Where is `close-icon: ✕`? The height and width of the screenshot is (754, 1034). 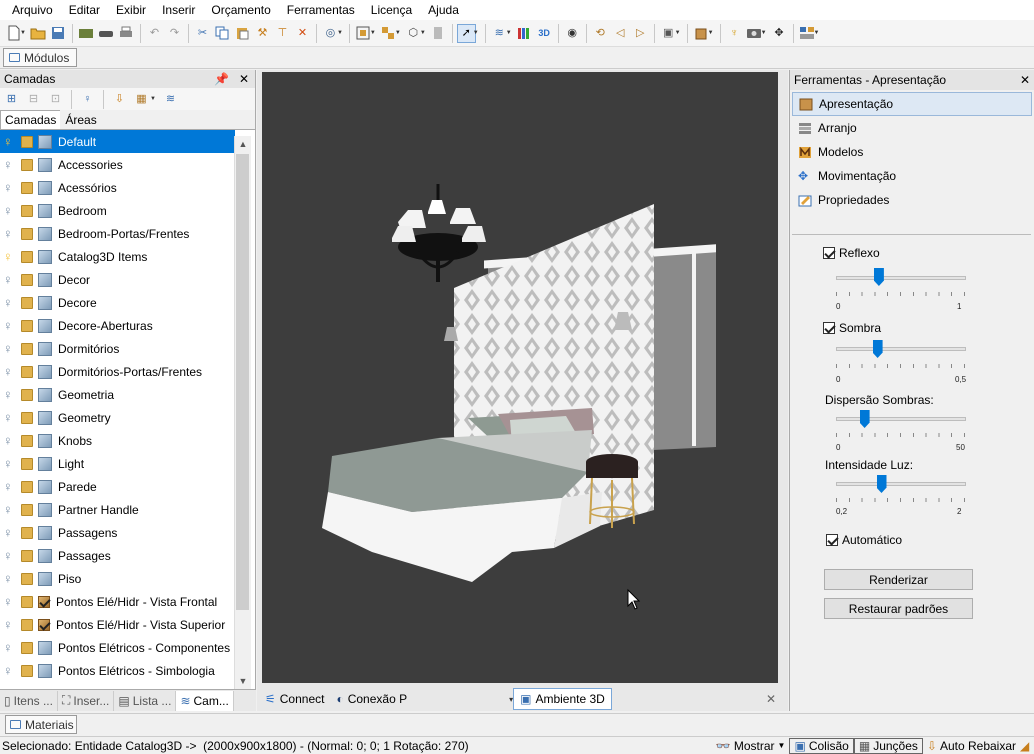 close-icon: ✕ is located at coordinates (244, 79).